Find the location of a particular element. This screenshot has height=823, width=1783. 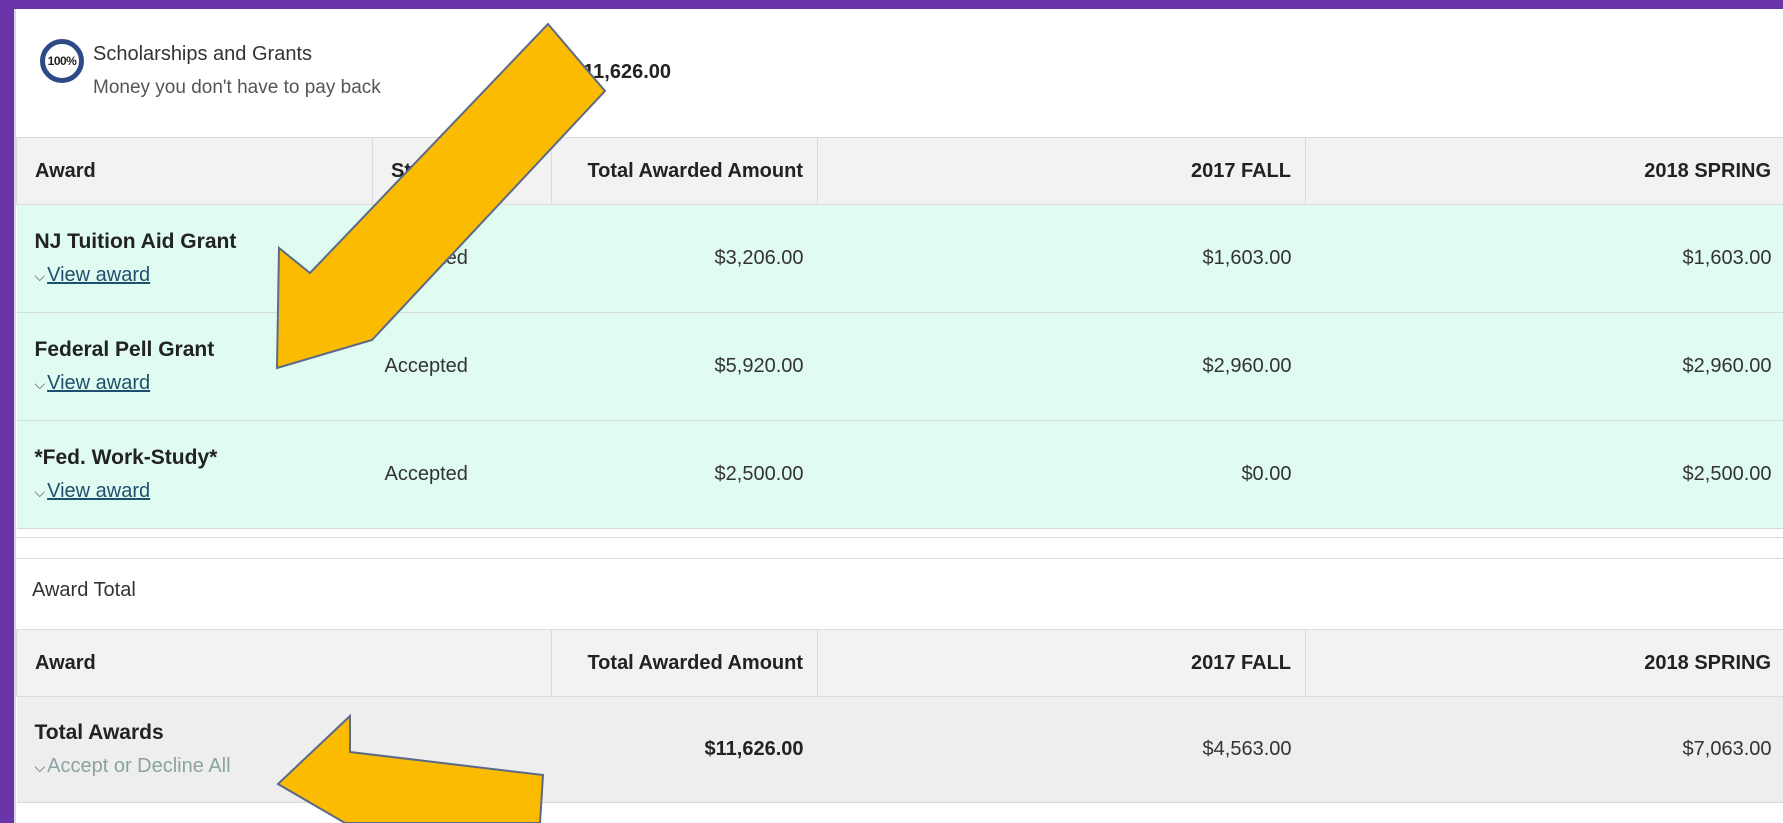

spring-cell: $1,603.00 is located at coordinates (1544, 258).